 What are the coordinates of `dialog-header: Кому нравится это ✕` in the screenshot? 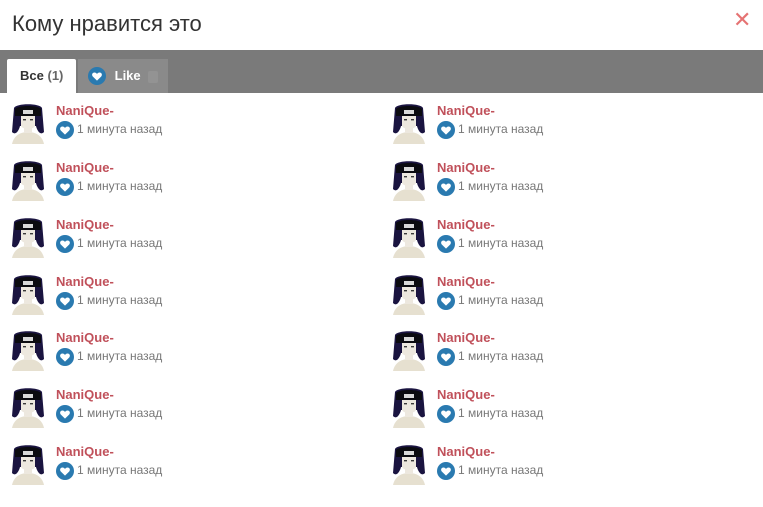 It's located at (381, 25).